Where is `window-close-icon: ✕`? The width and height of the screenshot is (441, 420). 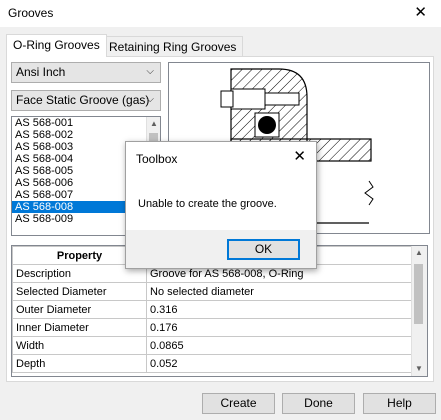
window-close-icon: ✕ is located at coordinates (420, 13).